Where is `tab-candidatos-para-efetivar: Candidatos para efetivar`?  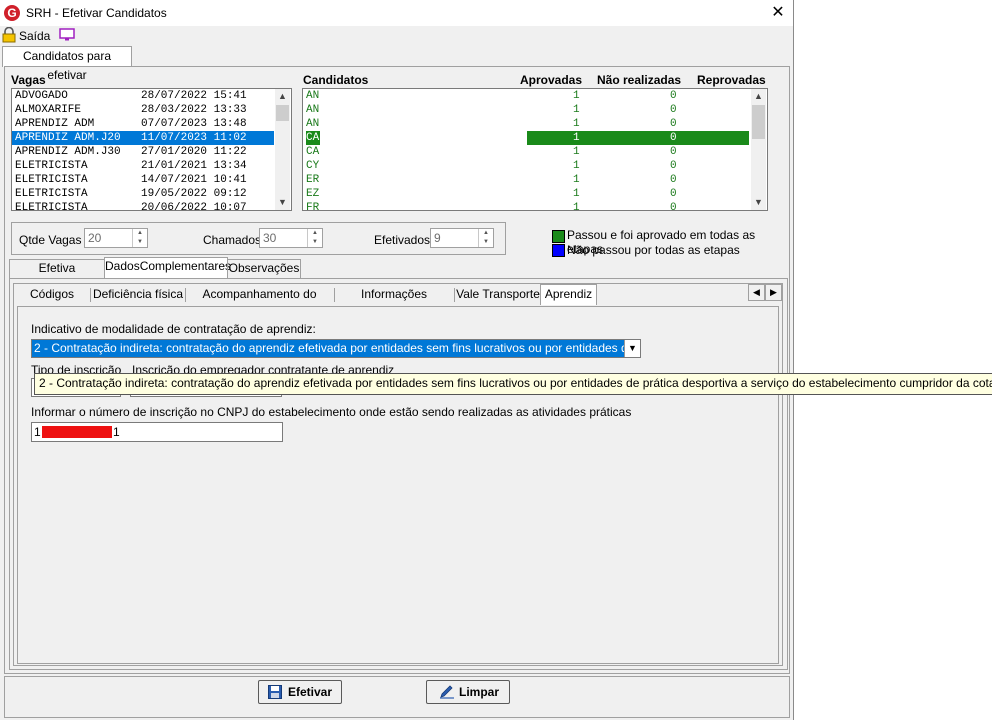 tab-candidatos-para-efetivar: Candidatos para efetivar is located at coordinates (67, 64).